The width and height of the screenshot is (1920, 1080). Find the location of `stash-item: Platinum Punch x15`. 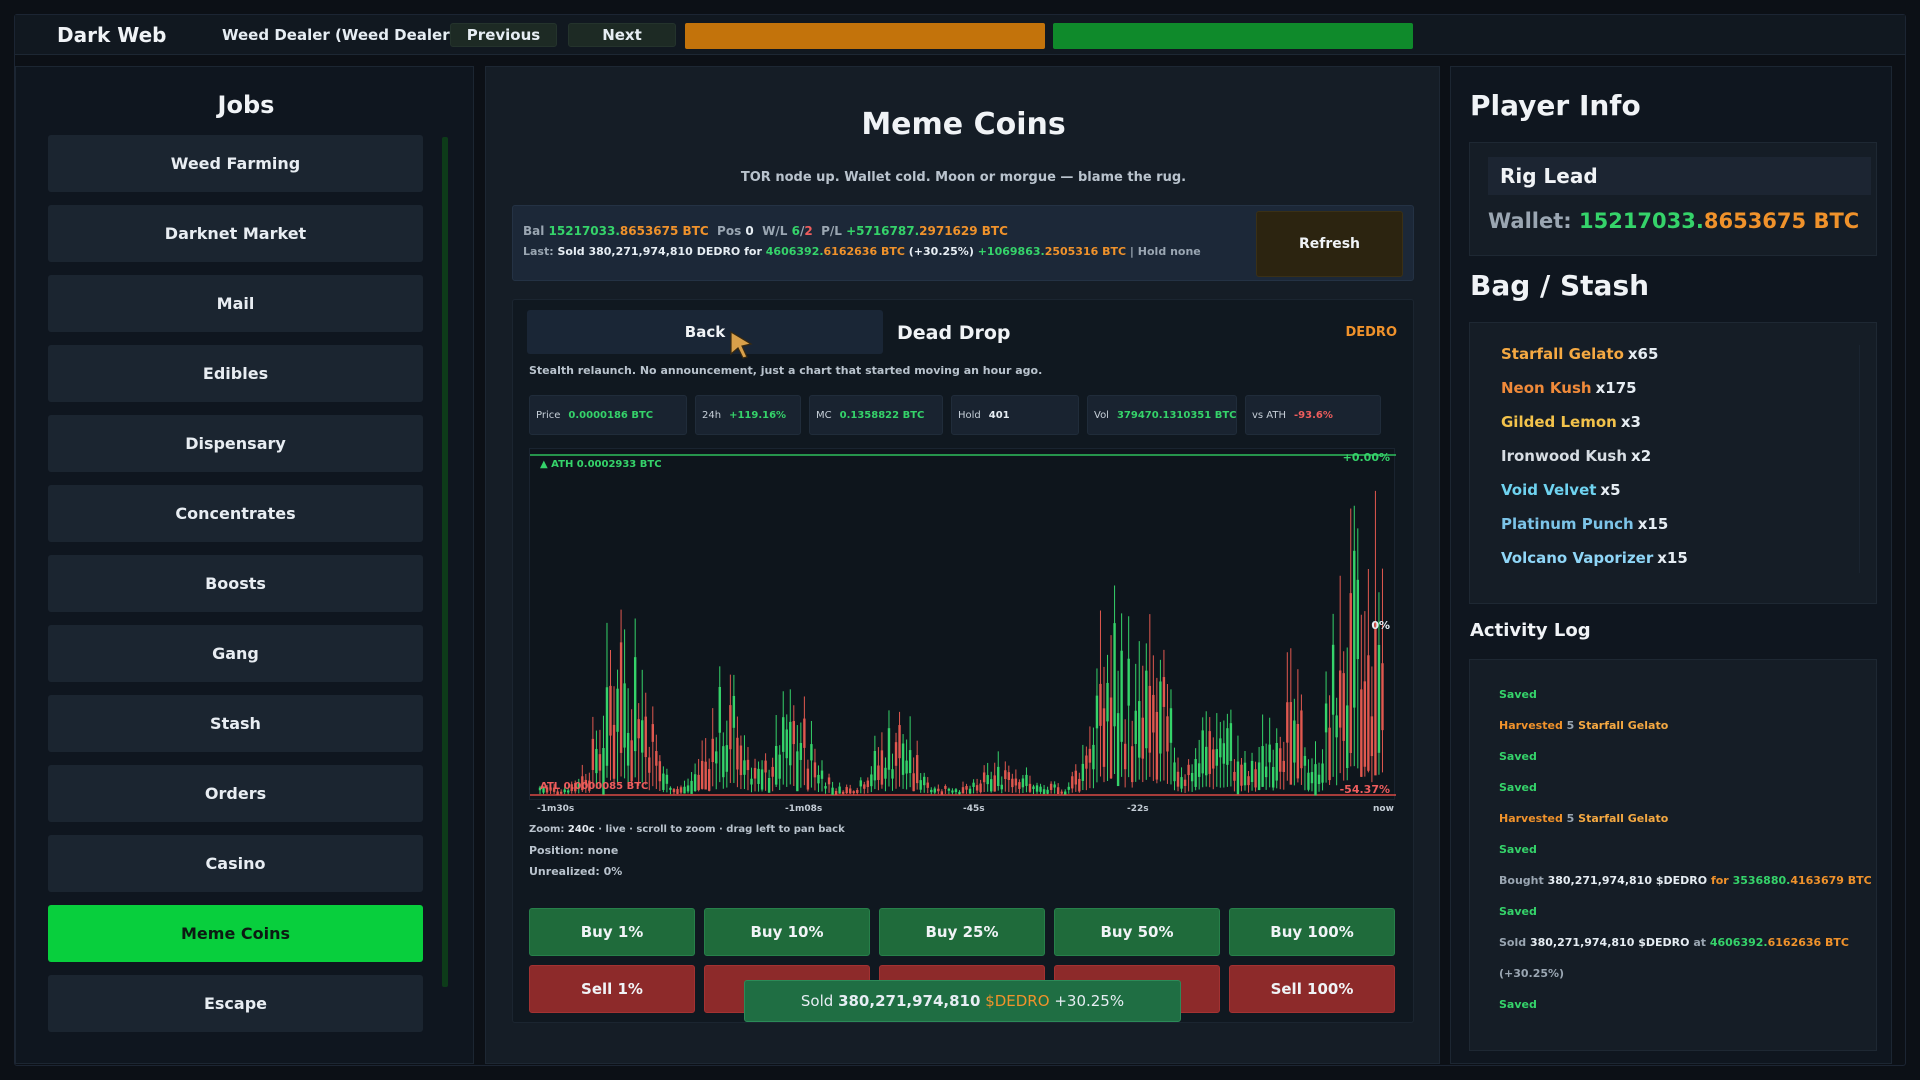

stash-item: Platinum Punch x15 is located at coordinates (1584, 524).